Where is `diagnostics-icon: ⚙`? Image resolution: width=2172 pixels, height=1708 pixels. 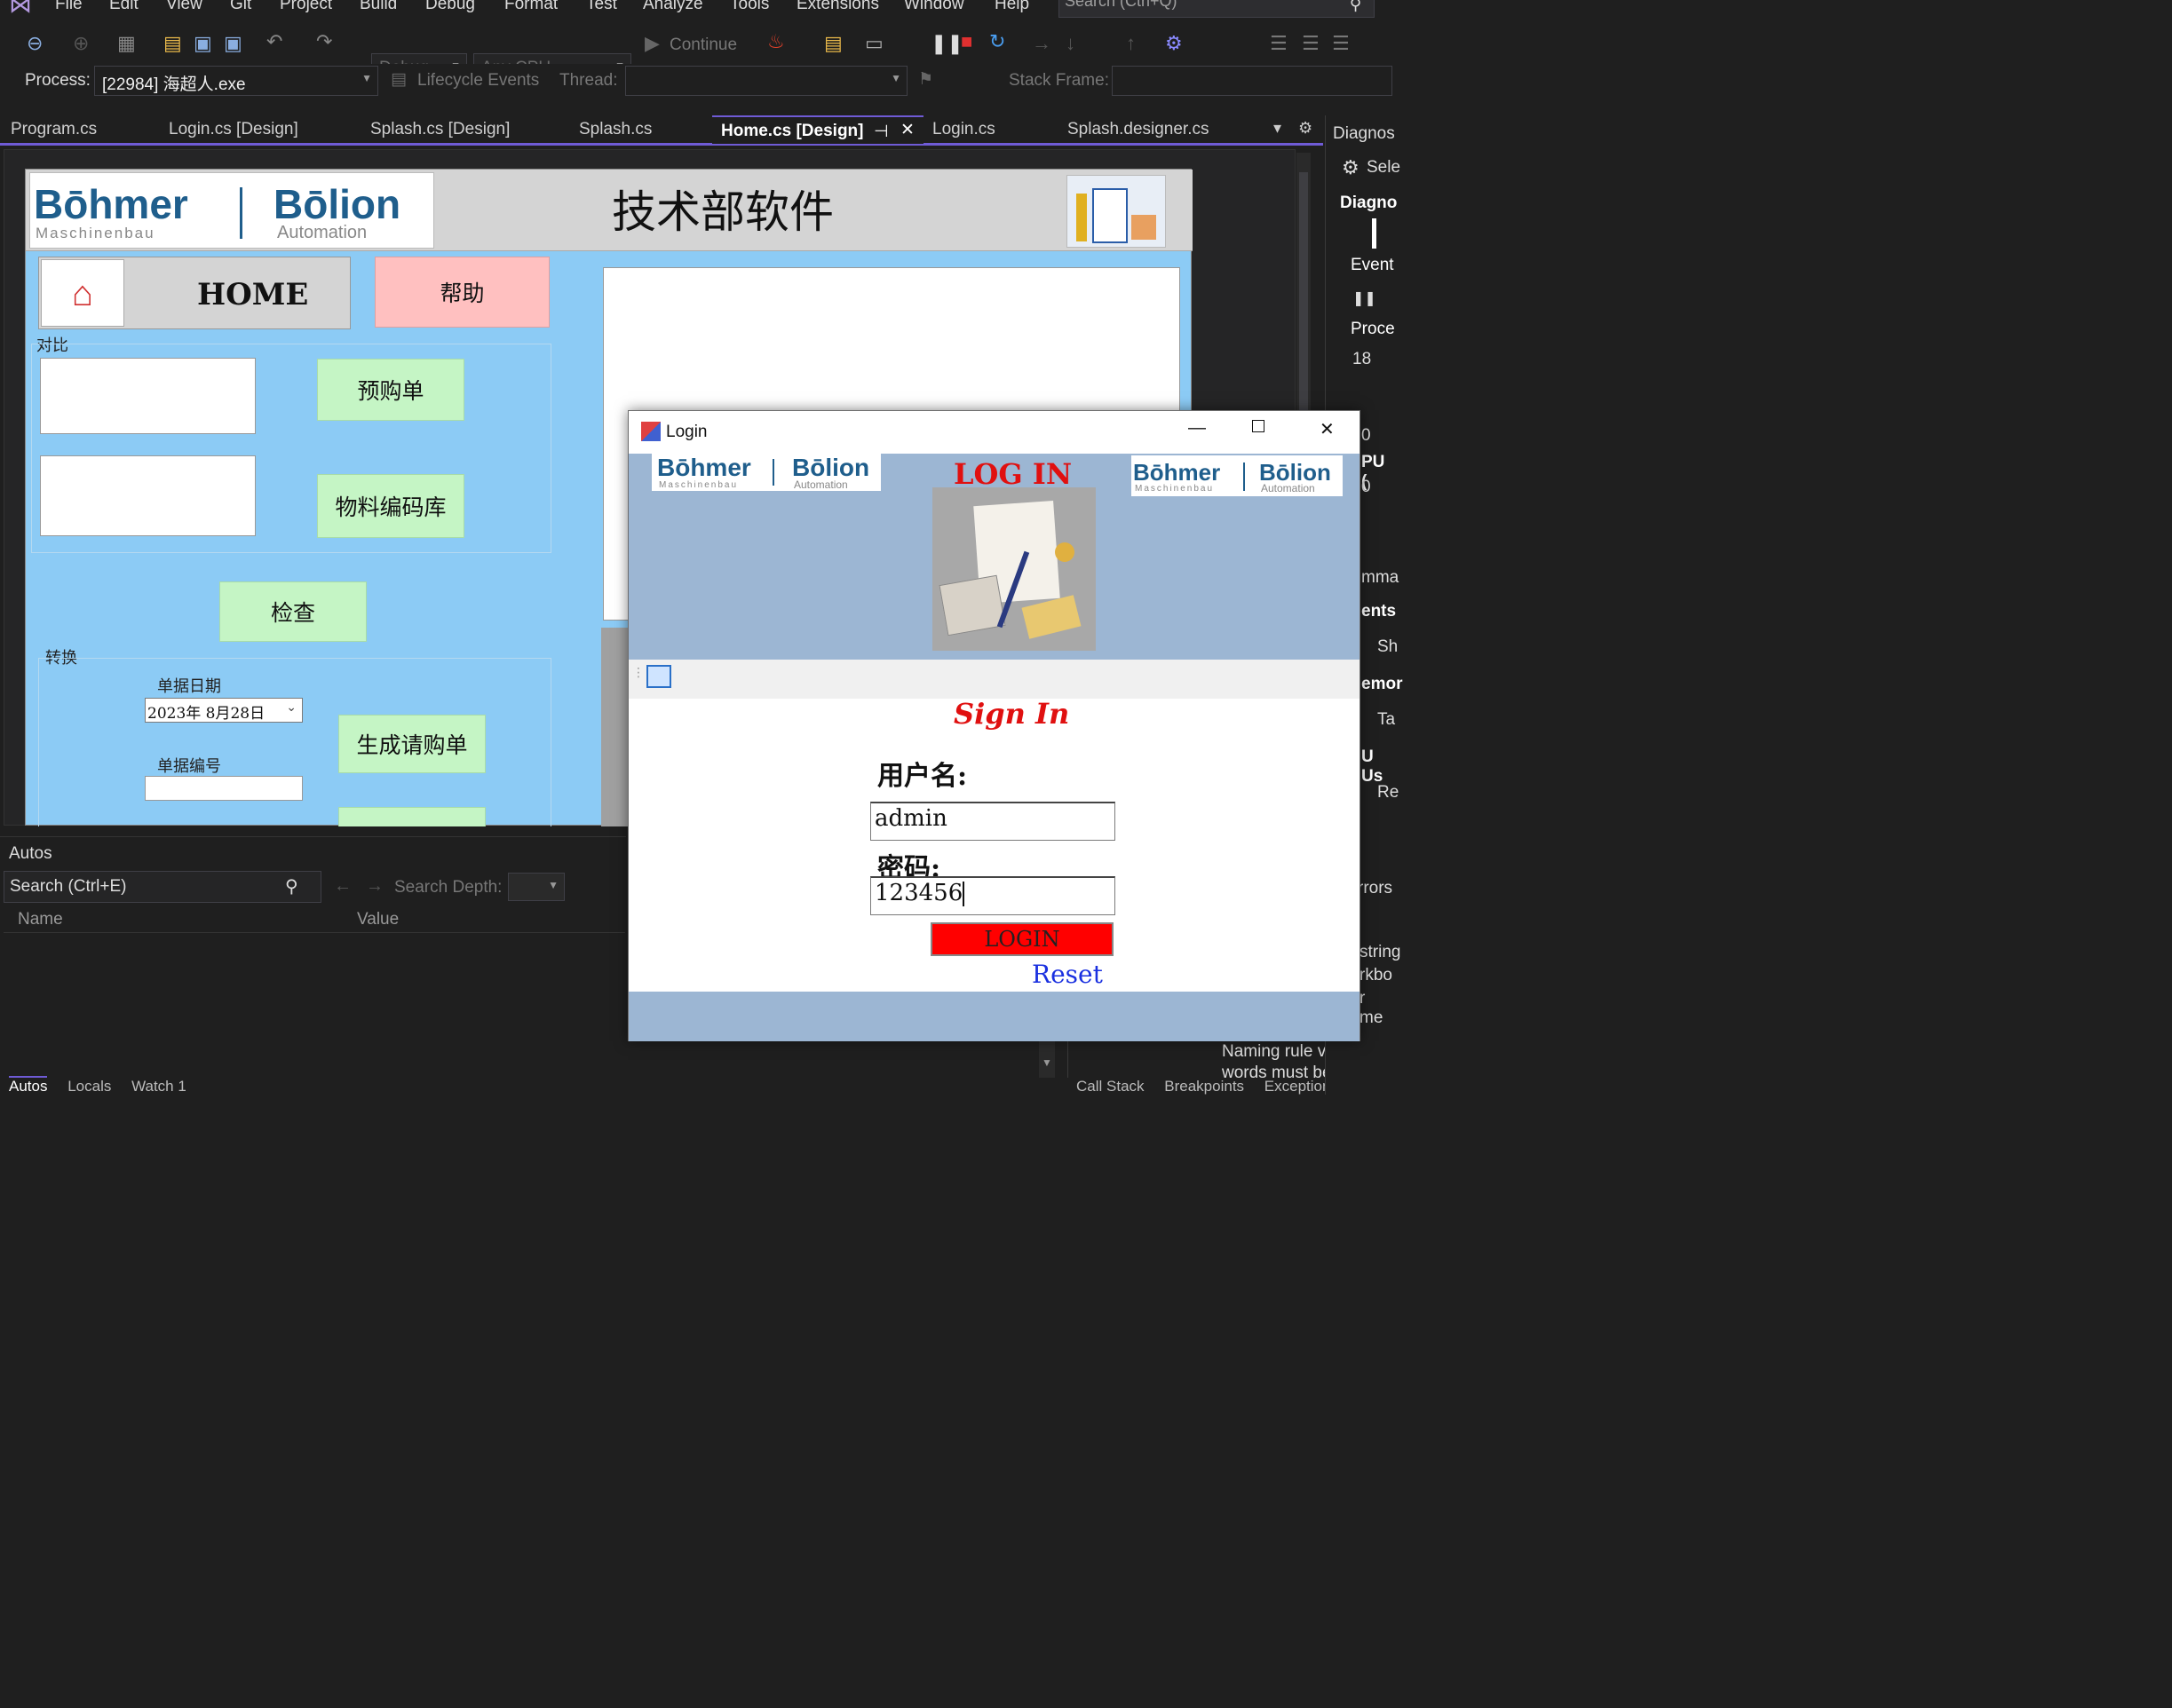 diagnostics-icon: ⚙ is located at coordinates (1174, 43).